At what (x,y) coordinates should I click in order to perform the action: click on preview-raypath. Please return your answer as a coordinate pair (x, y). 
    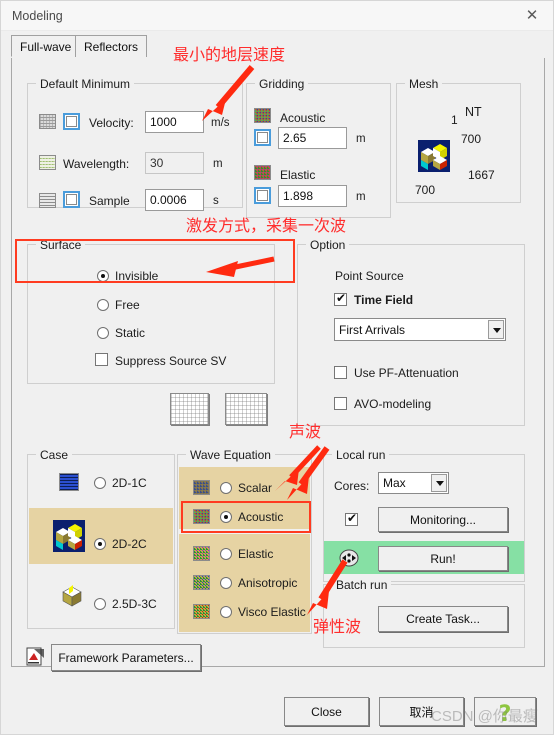
    Looking at the image, I should click on (246, 409).